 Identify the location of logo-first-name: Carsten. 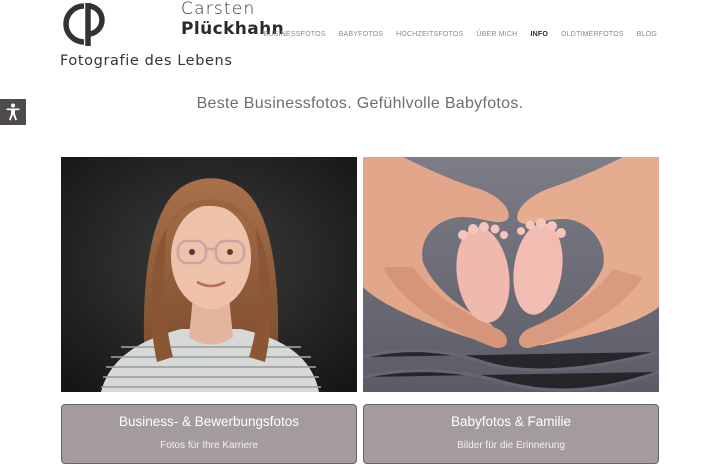
(218, 9).